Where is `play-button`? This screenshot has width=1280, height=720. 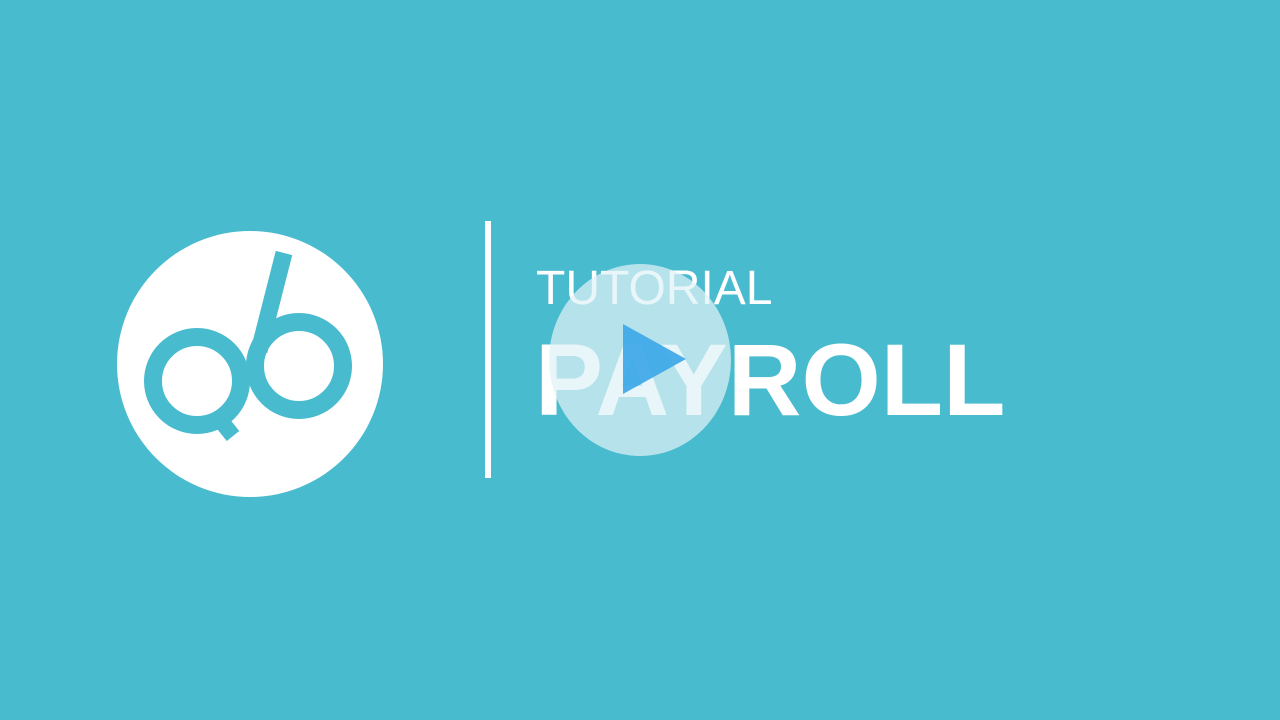 play-button is located at coordinates (640, 360).